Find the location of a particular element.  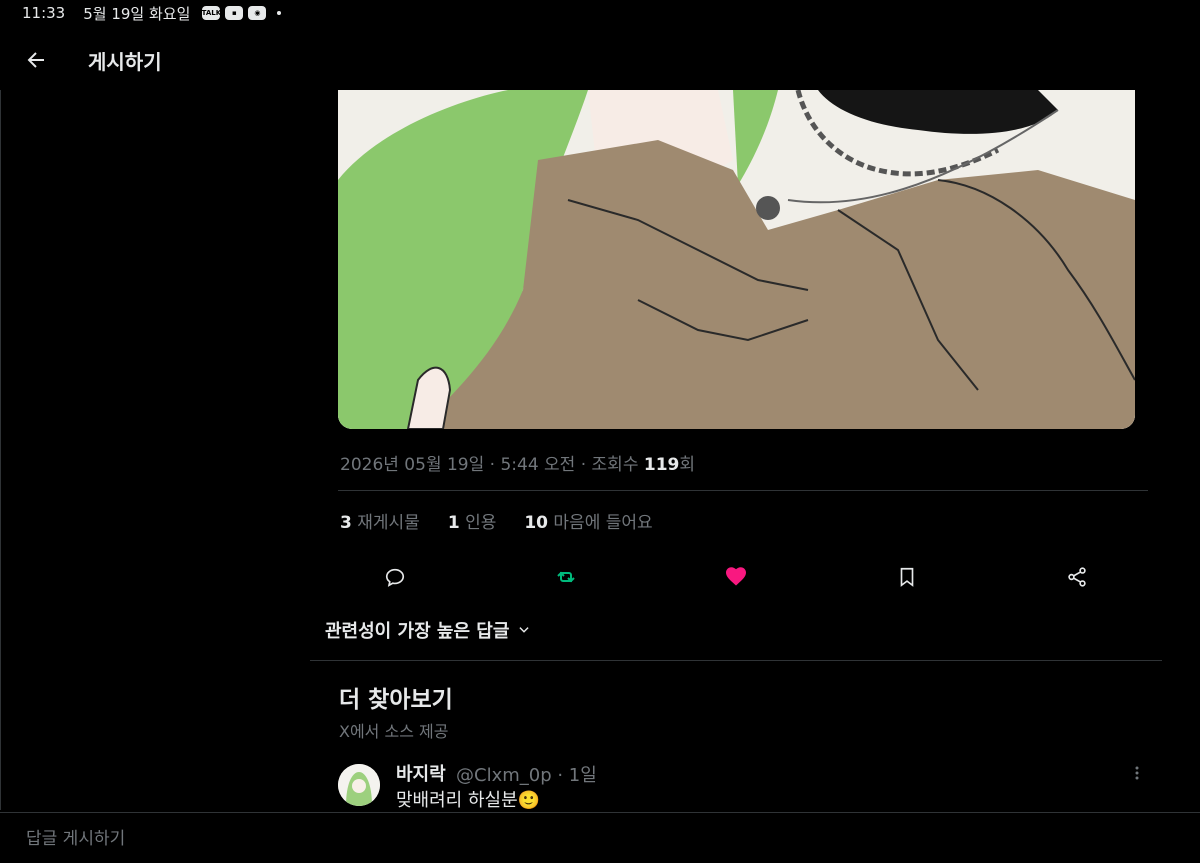

chevron-down-icon is located at coordinates (524, 630).